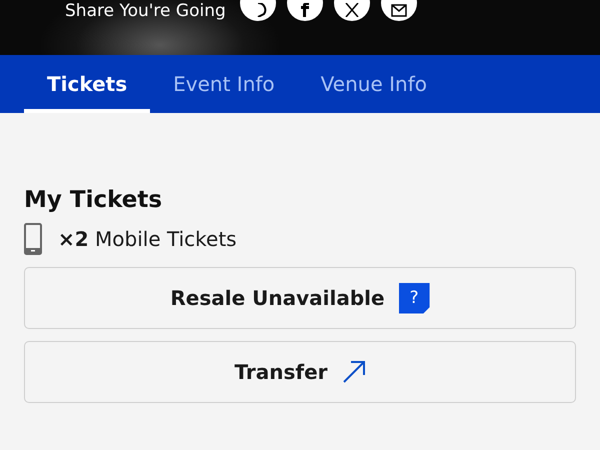 The height and width of the screenshot is (450, 600). What do you see at coordinates (94, 200) in the screenshot?
I see `section-title: My Tickets` at bounding box center [94, 200].